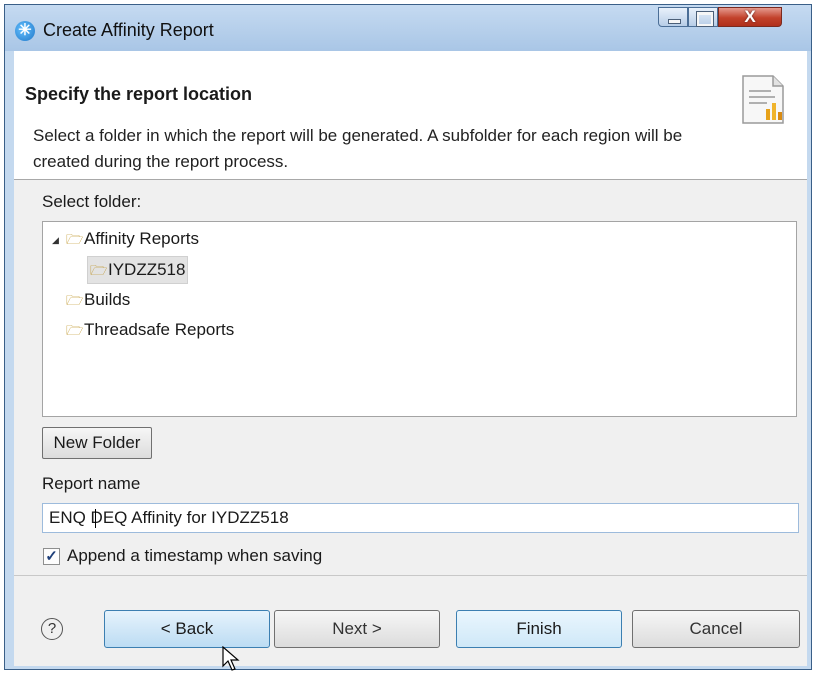 The width and height of the screenshot is (817, 675). I want to click on text-caret, so click(95, 518).